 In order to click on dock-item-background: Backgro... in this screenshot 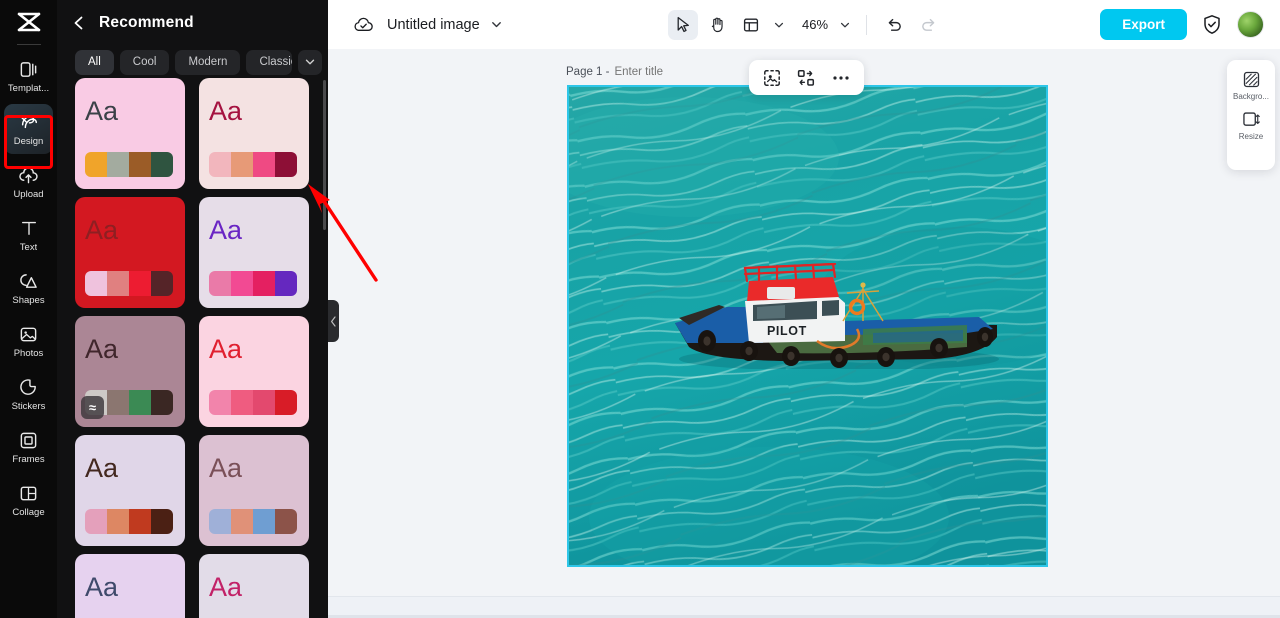, I will do `click(1251, 85)`.